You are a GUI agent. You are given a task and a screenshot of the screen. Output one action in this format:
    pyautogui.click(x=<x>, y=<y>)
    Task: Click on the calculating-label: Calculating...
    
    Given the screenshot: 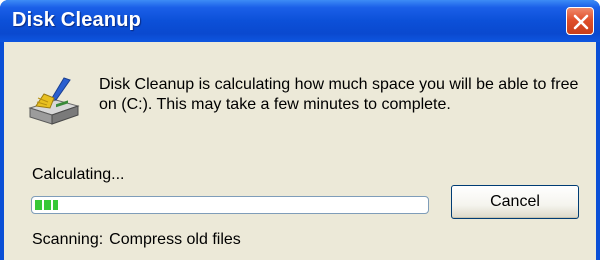 What is the action you would take?
    pyautogui.click(x=78, y=174)
    